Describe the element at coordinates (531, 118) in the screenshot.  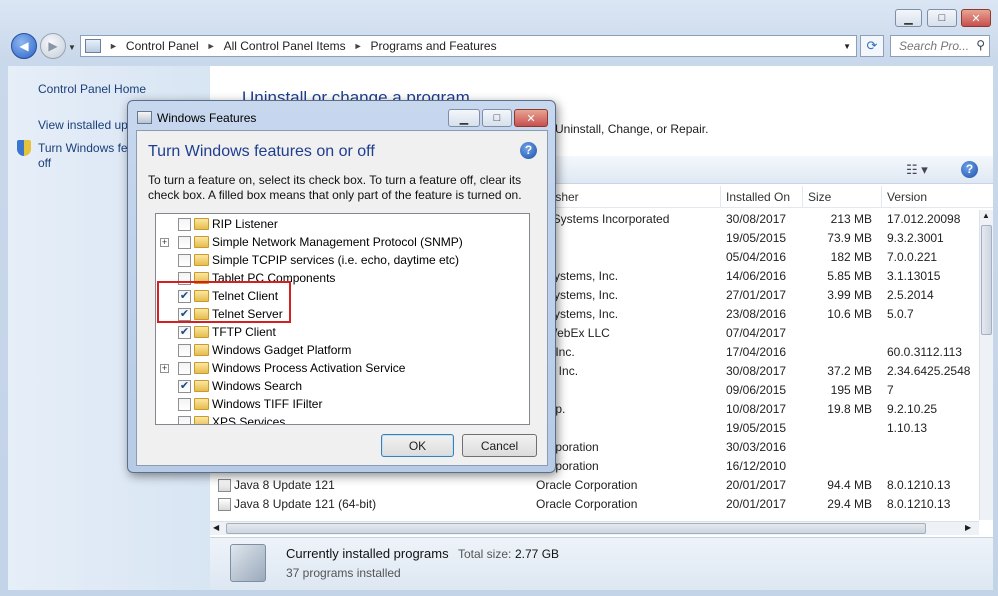
I see `dialog-close-button: ✕` at that location.